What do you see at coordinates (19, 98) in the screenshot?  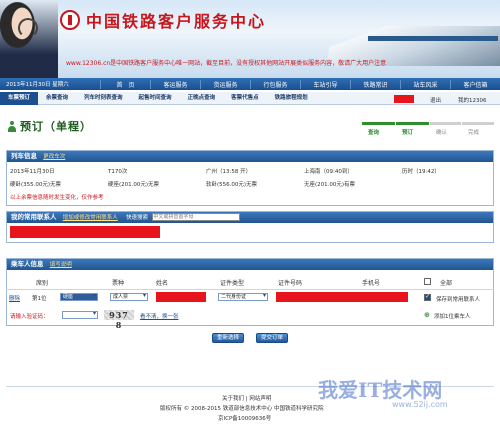 I see `tab-ticket-booking: 车票预订` at bounding box center [19, 98].